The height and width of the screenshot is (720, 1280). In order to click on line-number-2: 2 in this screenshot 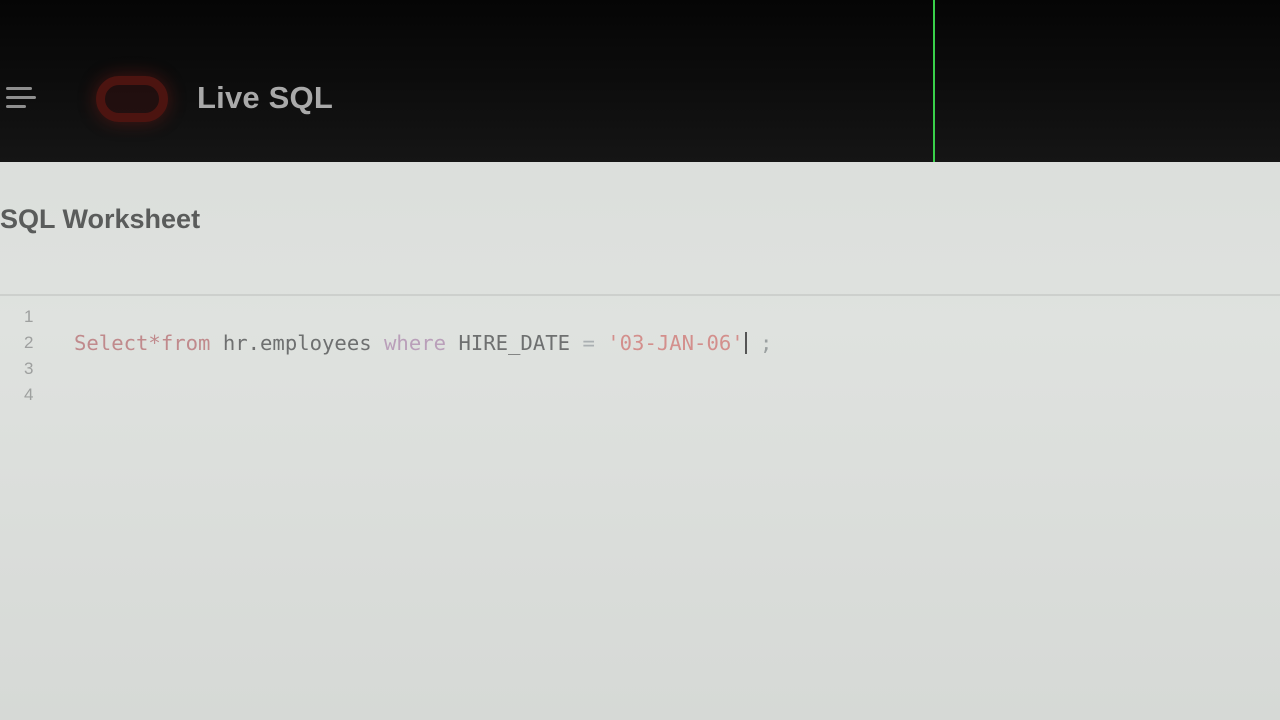, I will do `click(29, 342)`.